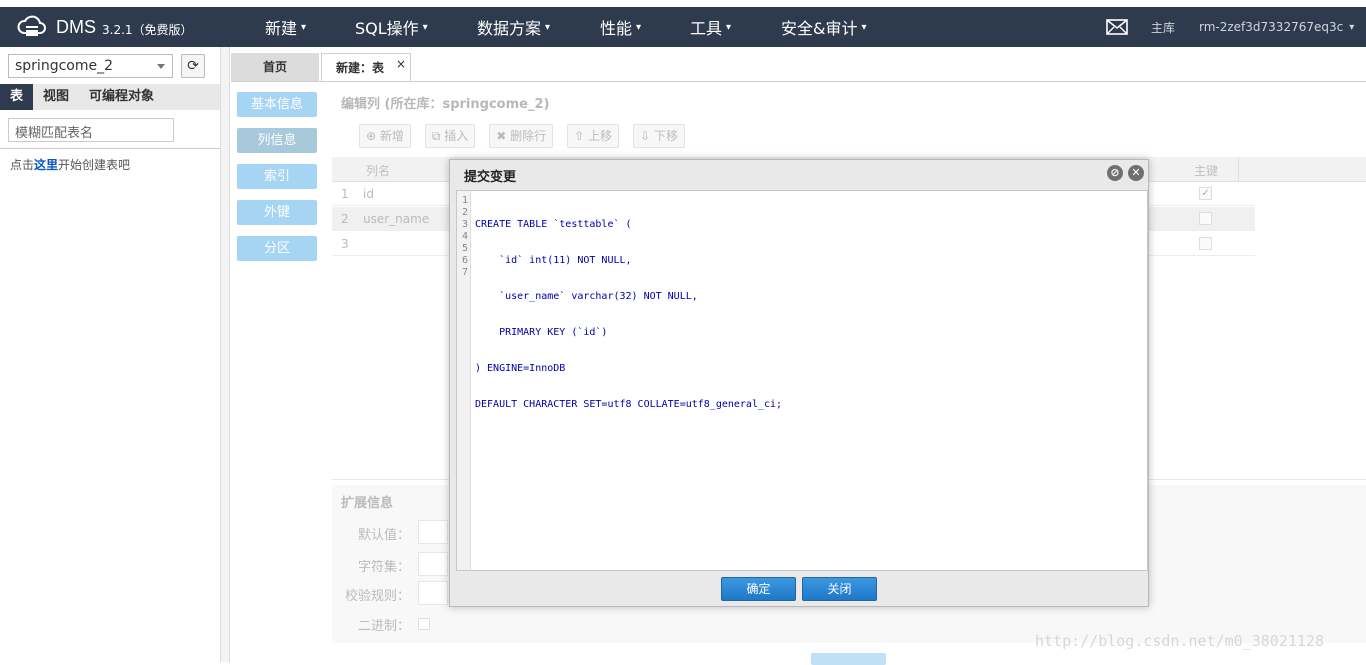 The width and height of the screenshot is (1366, 665). I want to click on sidebar-resize-handle, so click(225, 354).